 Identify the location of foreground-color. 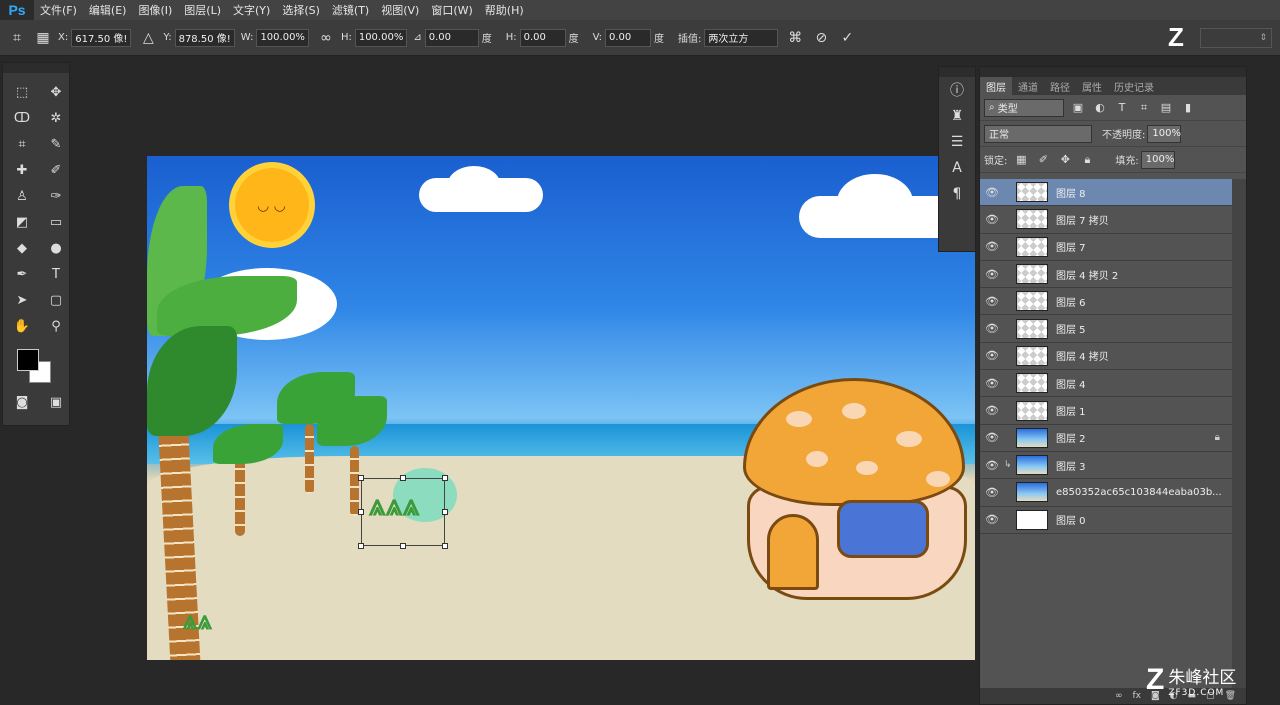
(28, 360).